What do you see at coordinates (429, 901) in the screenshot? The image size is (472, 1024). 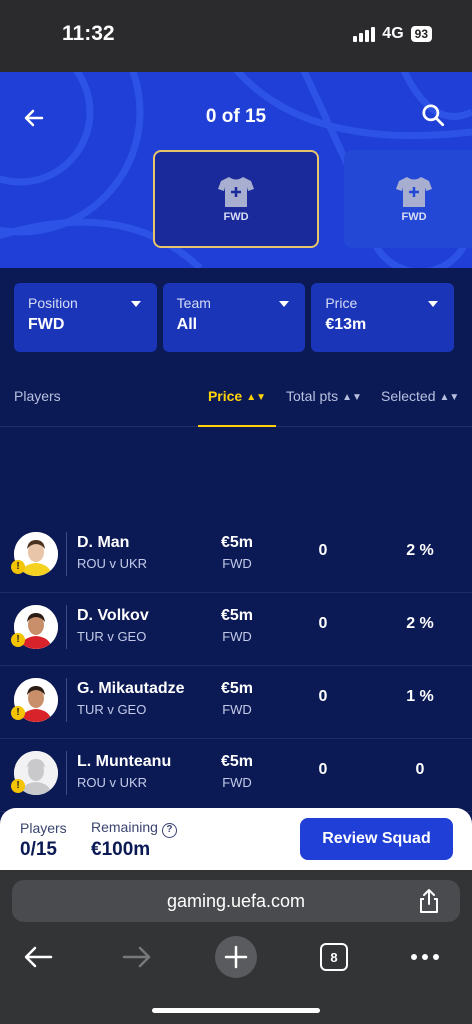 I see `share-icon` at bounding box center [429, 901].